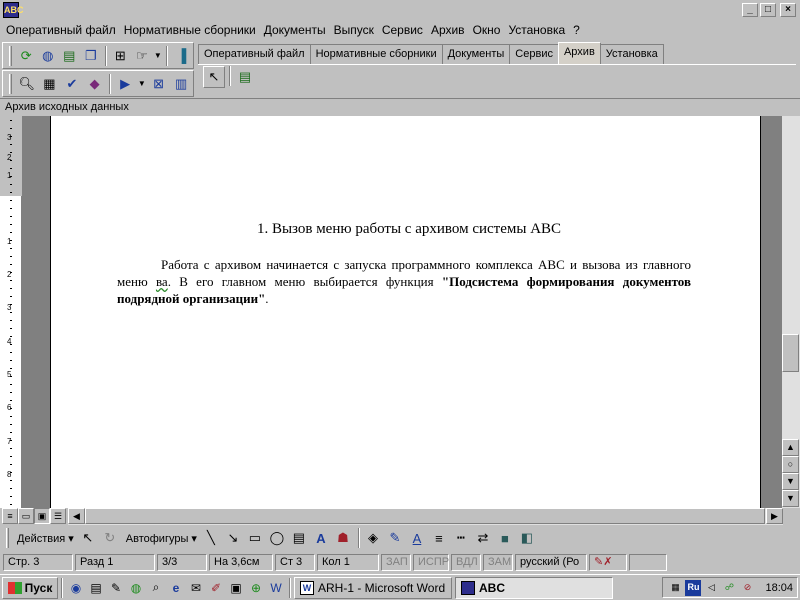 The width and height of the screenshot is (800, 600). I want to click on font-color-icon: A, so click(417, 538).